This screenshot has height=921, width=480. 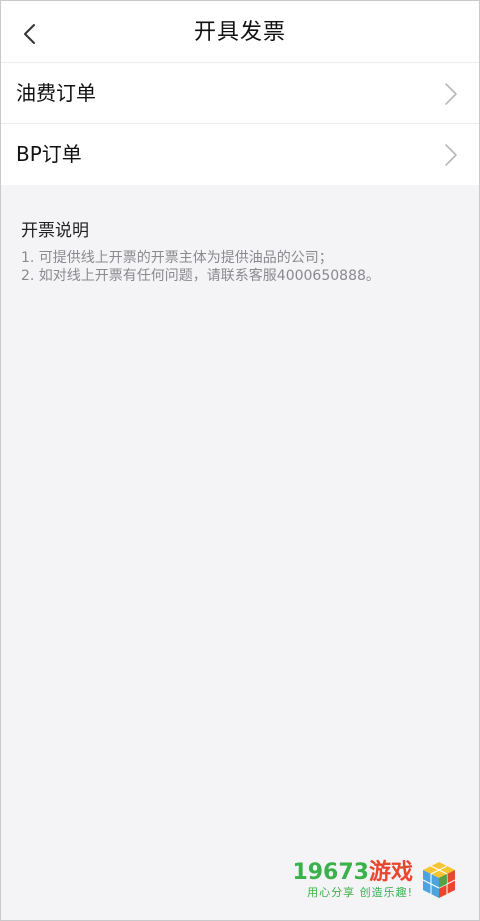 What do you see at coordinates (240, 93) in the screenshot?
I see `fuel-order-row: 油费订单` at bounding box center [240, 93].